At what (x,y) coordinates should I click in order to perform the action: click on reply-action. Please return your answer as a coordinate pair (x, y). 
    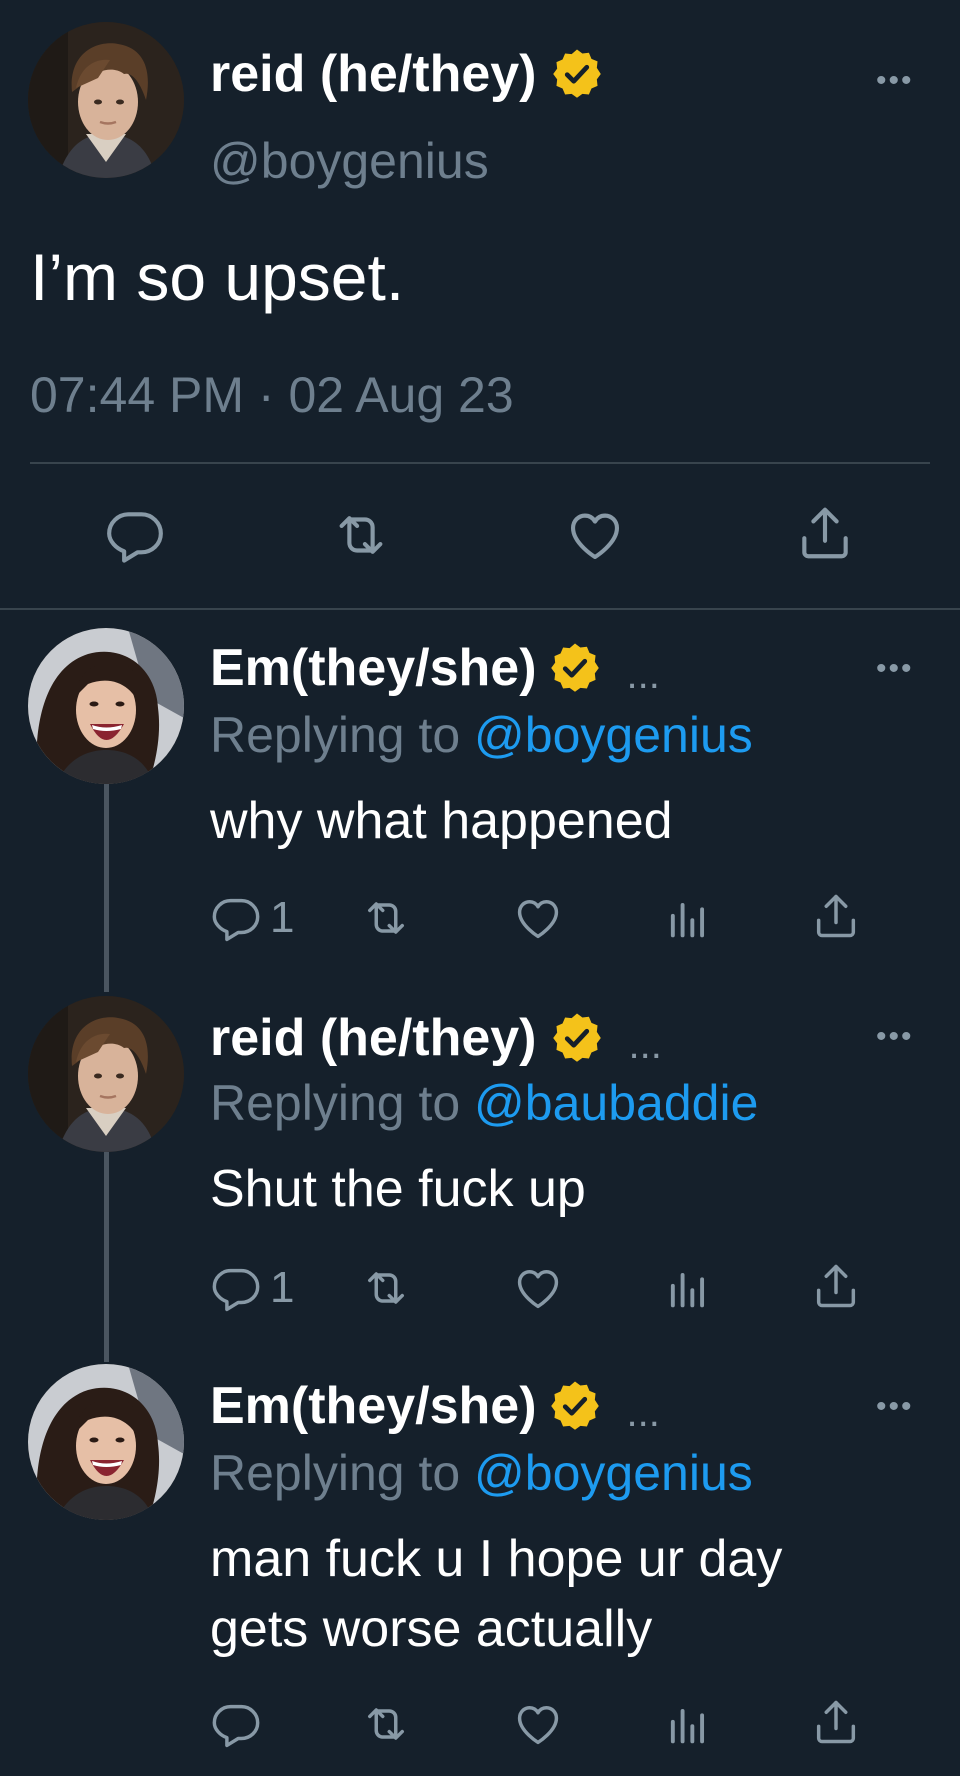
    Looking at the image, I should click on (240, 1724).